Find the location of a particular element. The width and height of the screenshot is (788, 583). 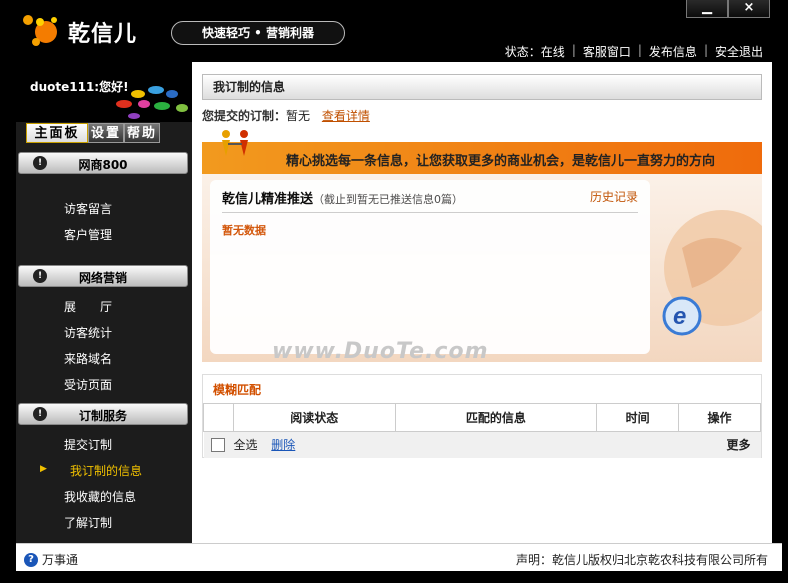

section-header-network-marketing: ! 网络营销 is located at coordinates (103, 276).